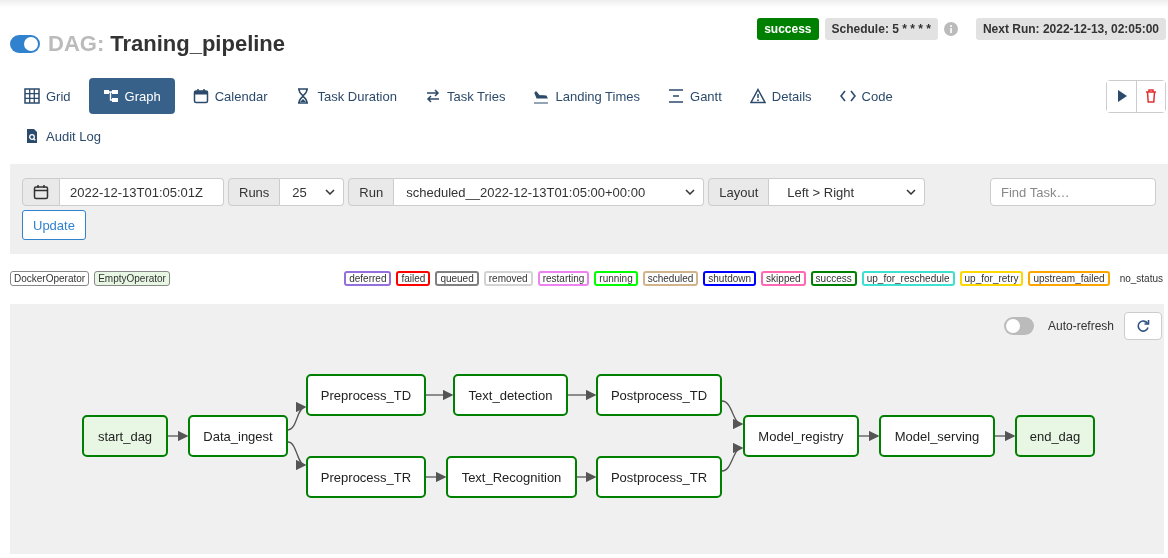 The width and height of the screenshot is (1168, 558). I want to click on state-tag: no_status, so click(1141, 278).